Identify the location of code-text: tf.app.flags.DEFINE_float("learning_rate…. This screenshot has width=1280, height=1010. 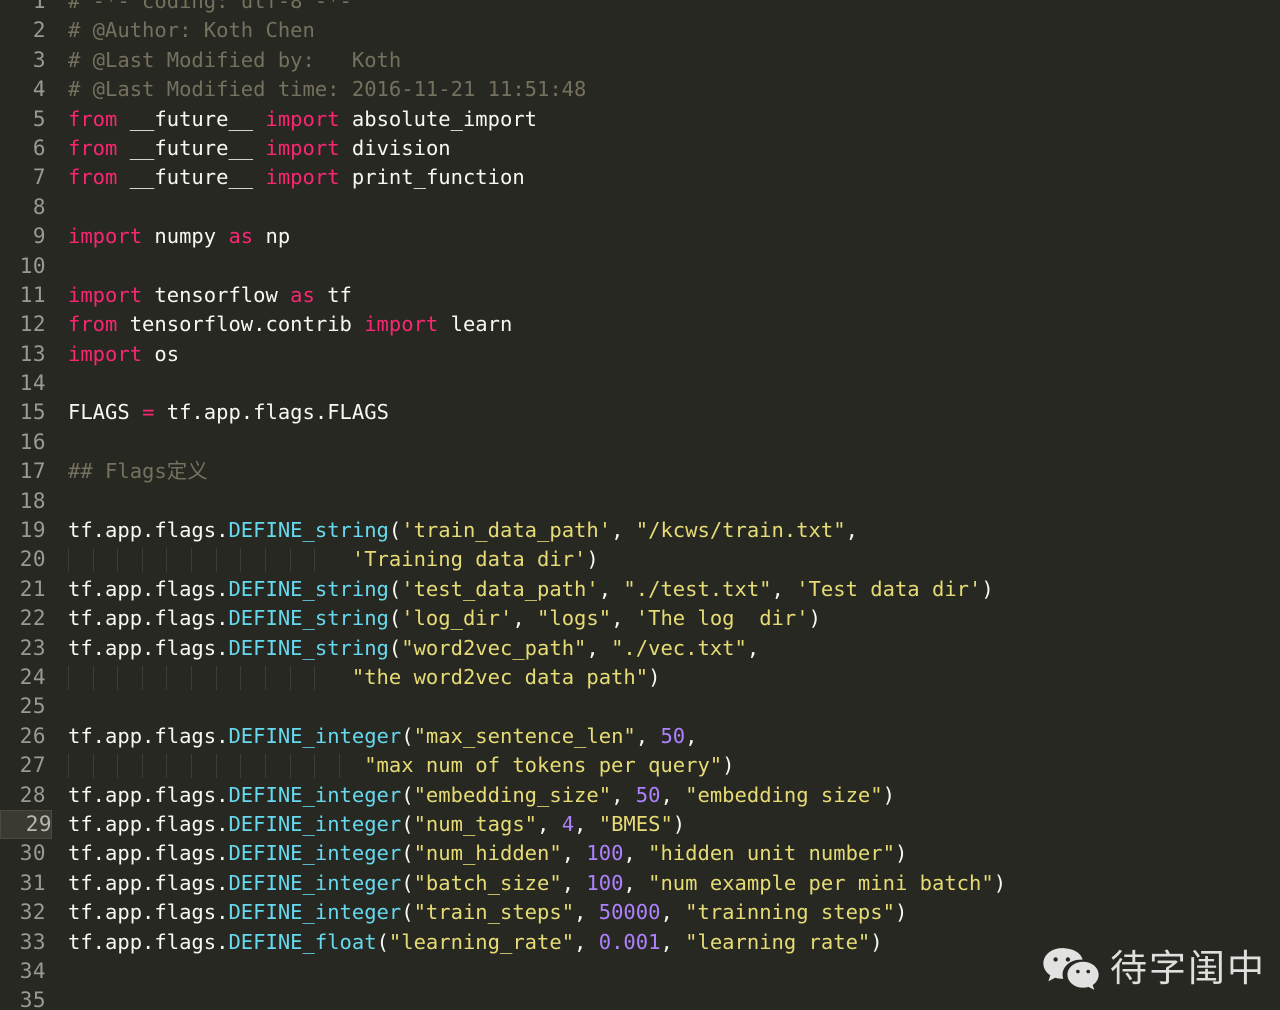
(475, 942).